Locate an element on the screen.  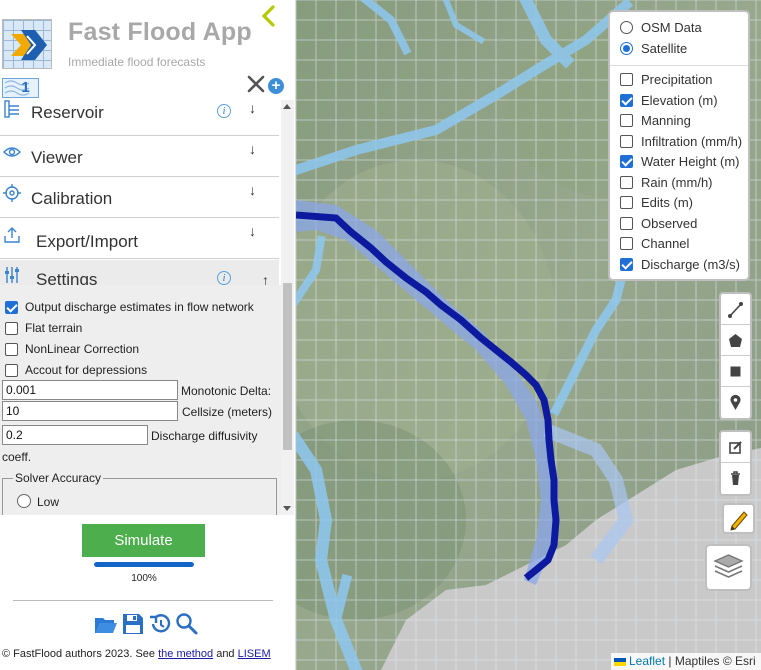
discharge-diffusivity-label: Discharge diffusivity is located at coordinates (204, 436).